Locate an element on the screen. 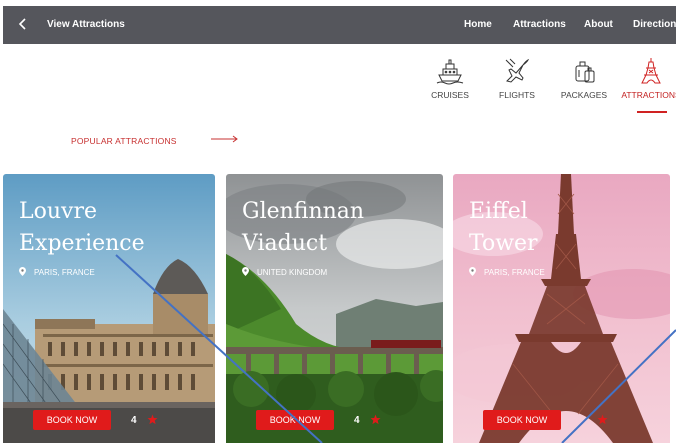 The image size is (676, 443). chevron-left-icon is located at coordinates (22, 24).